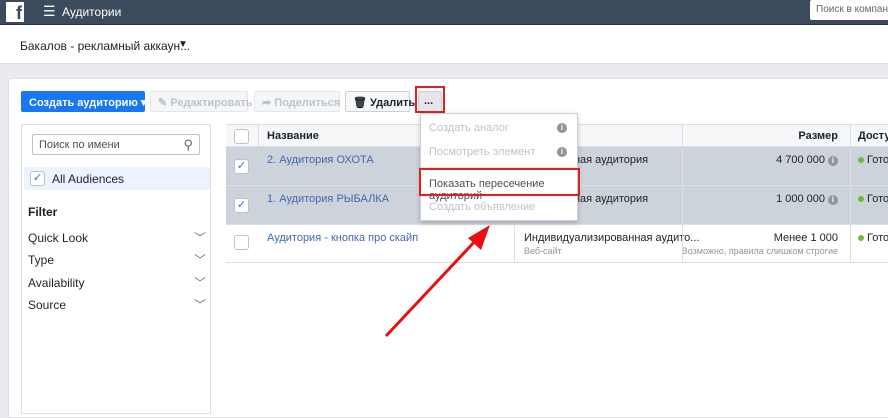 This screenshot has width=888, height=418. Describe the element at coordinates (437, 281) in the screenshot. I see `annotation-arrow-icon` at that location.